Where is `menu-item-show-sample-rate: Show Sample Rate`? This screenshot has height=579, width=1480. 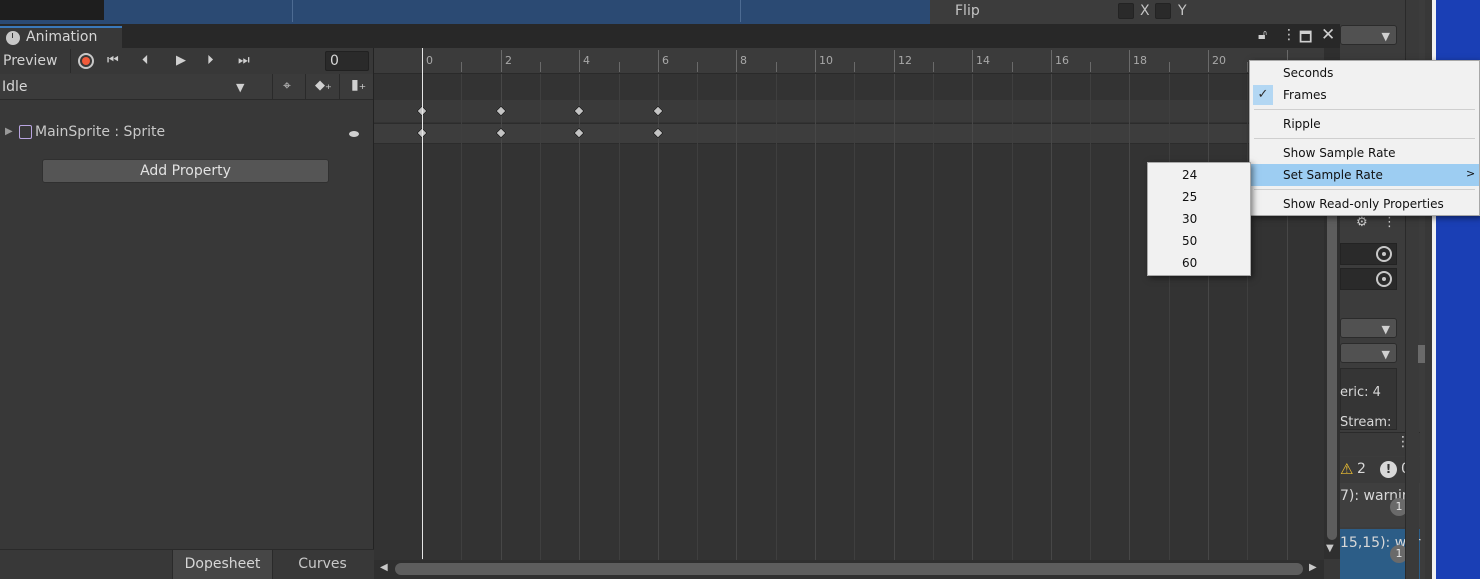
menu-item-show-sample-rate: Show Sample Rate is located at coordinates (1364, 153).